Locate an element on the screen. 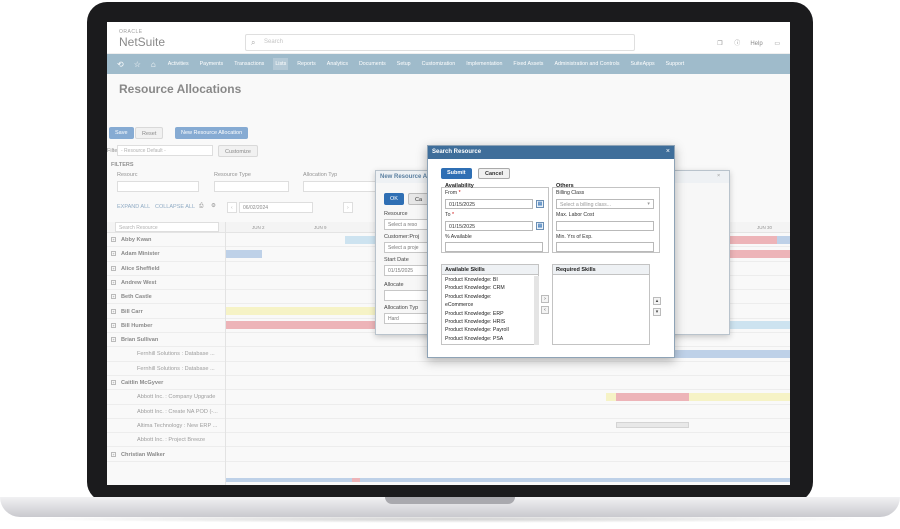 The height and width of the screenshot is (529, 900). allocation-type-value: Hard is located at coordinates (393, 319).